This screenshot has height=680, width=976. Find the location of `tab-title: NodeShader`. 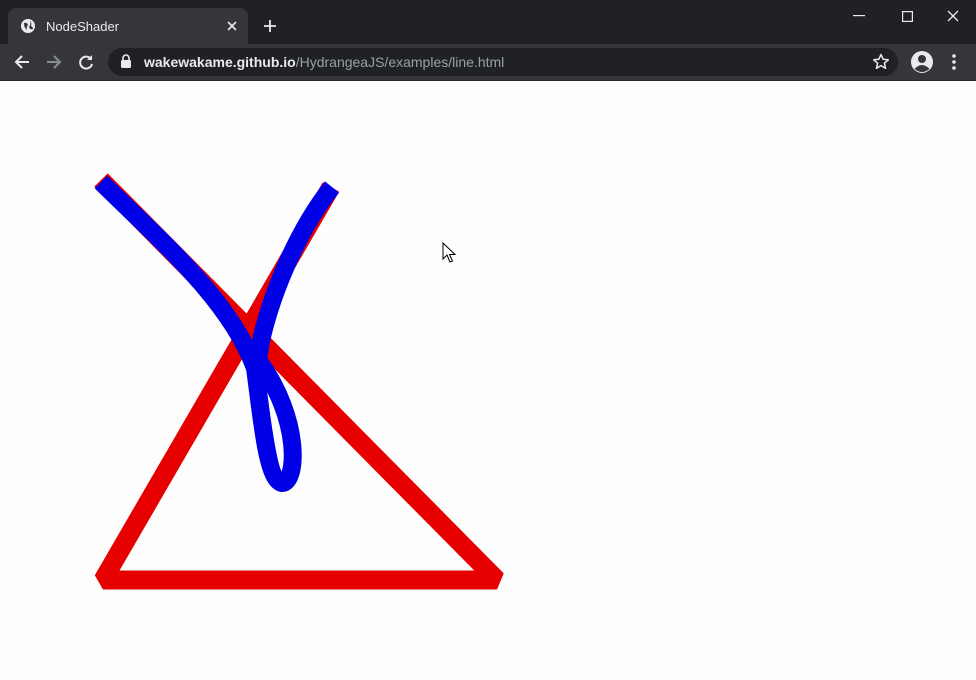

tab-title: NodeShader is located at coordinates (82, 26).